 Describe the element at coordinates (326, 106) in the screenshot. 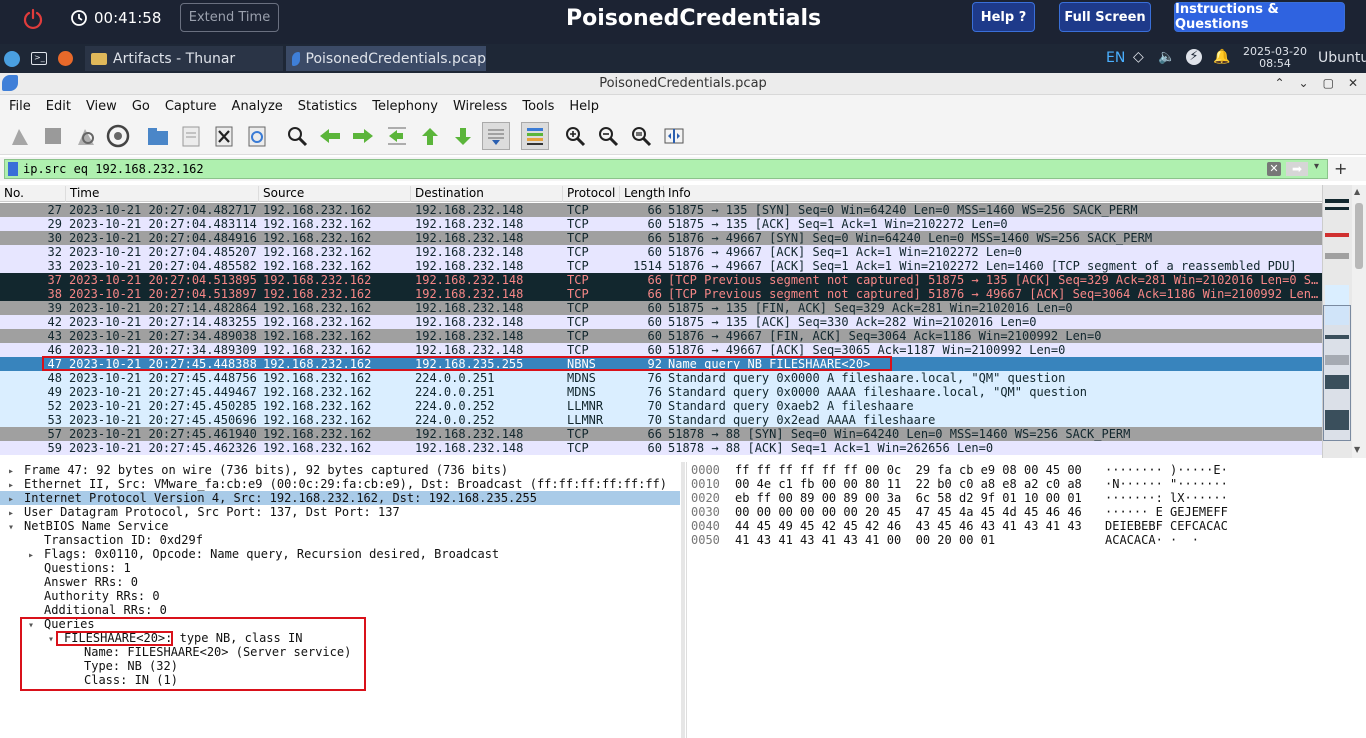

I see `menu-statistics: Statistics` at that location.